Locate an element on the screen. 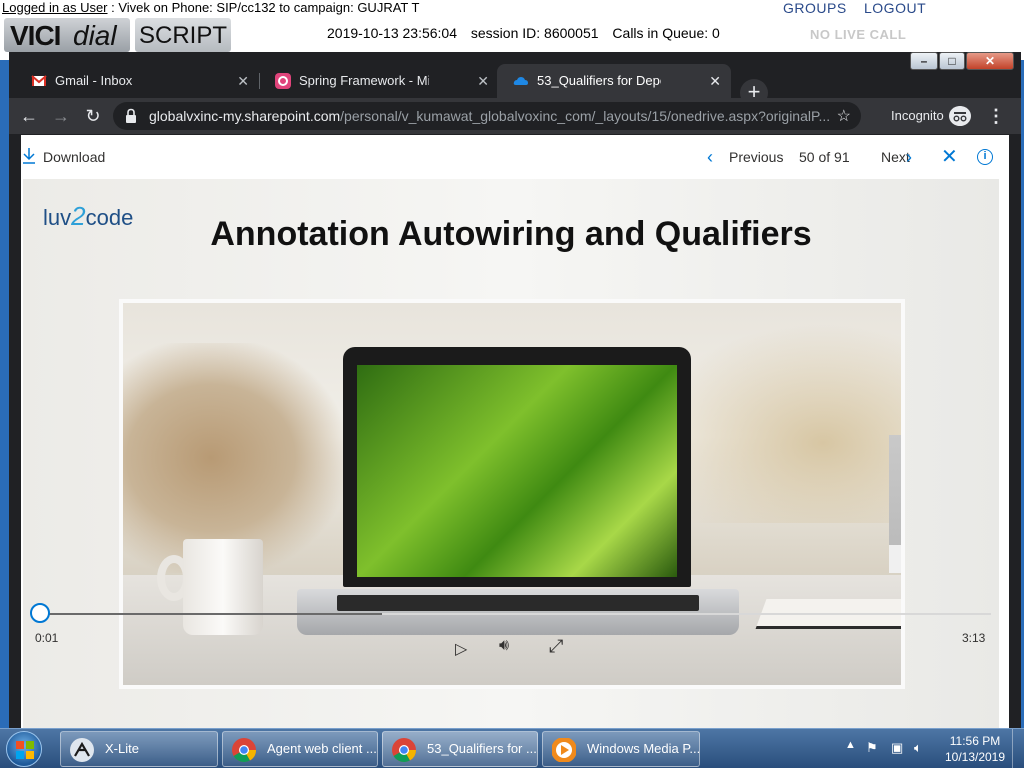 The image size is (1024, 768). tab-label: Spring Framework - MindMeister is located at coordinates (364, 80).